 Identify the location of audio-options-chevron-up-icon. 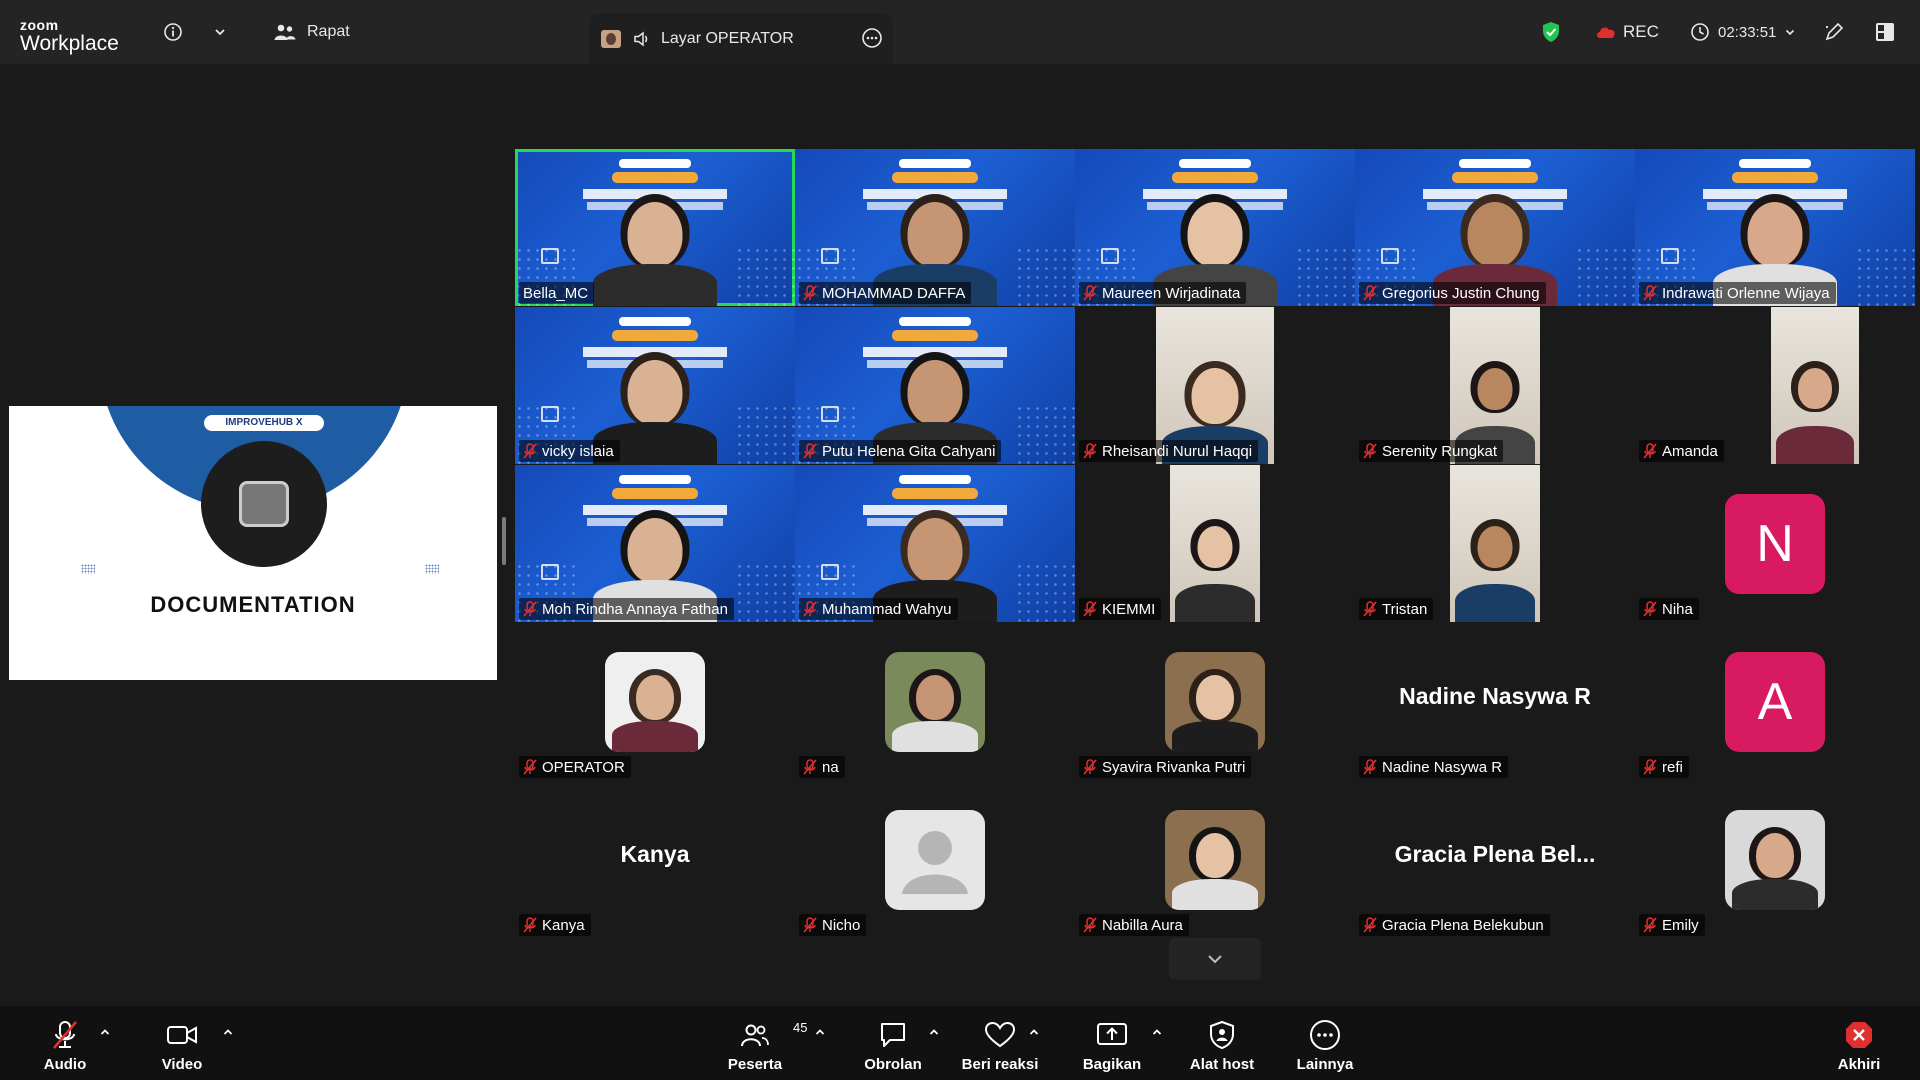
(105, 1032).